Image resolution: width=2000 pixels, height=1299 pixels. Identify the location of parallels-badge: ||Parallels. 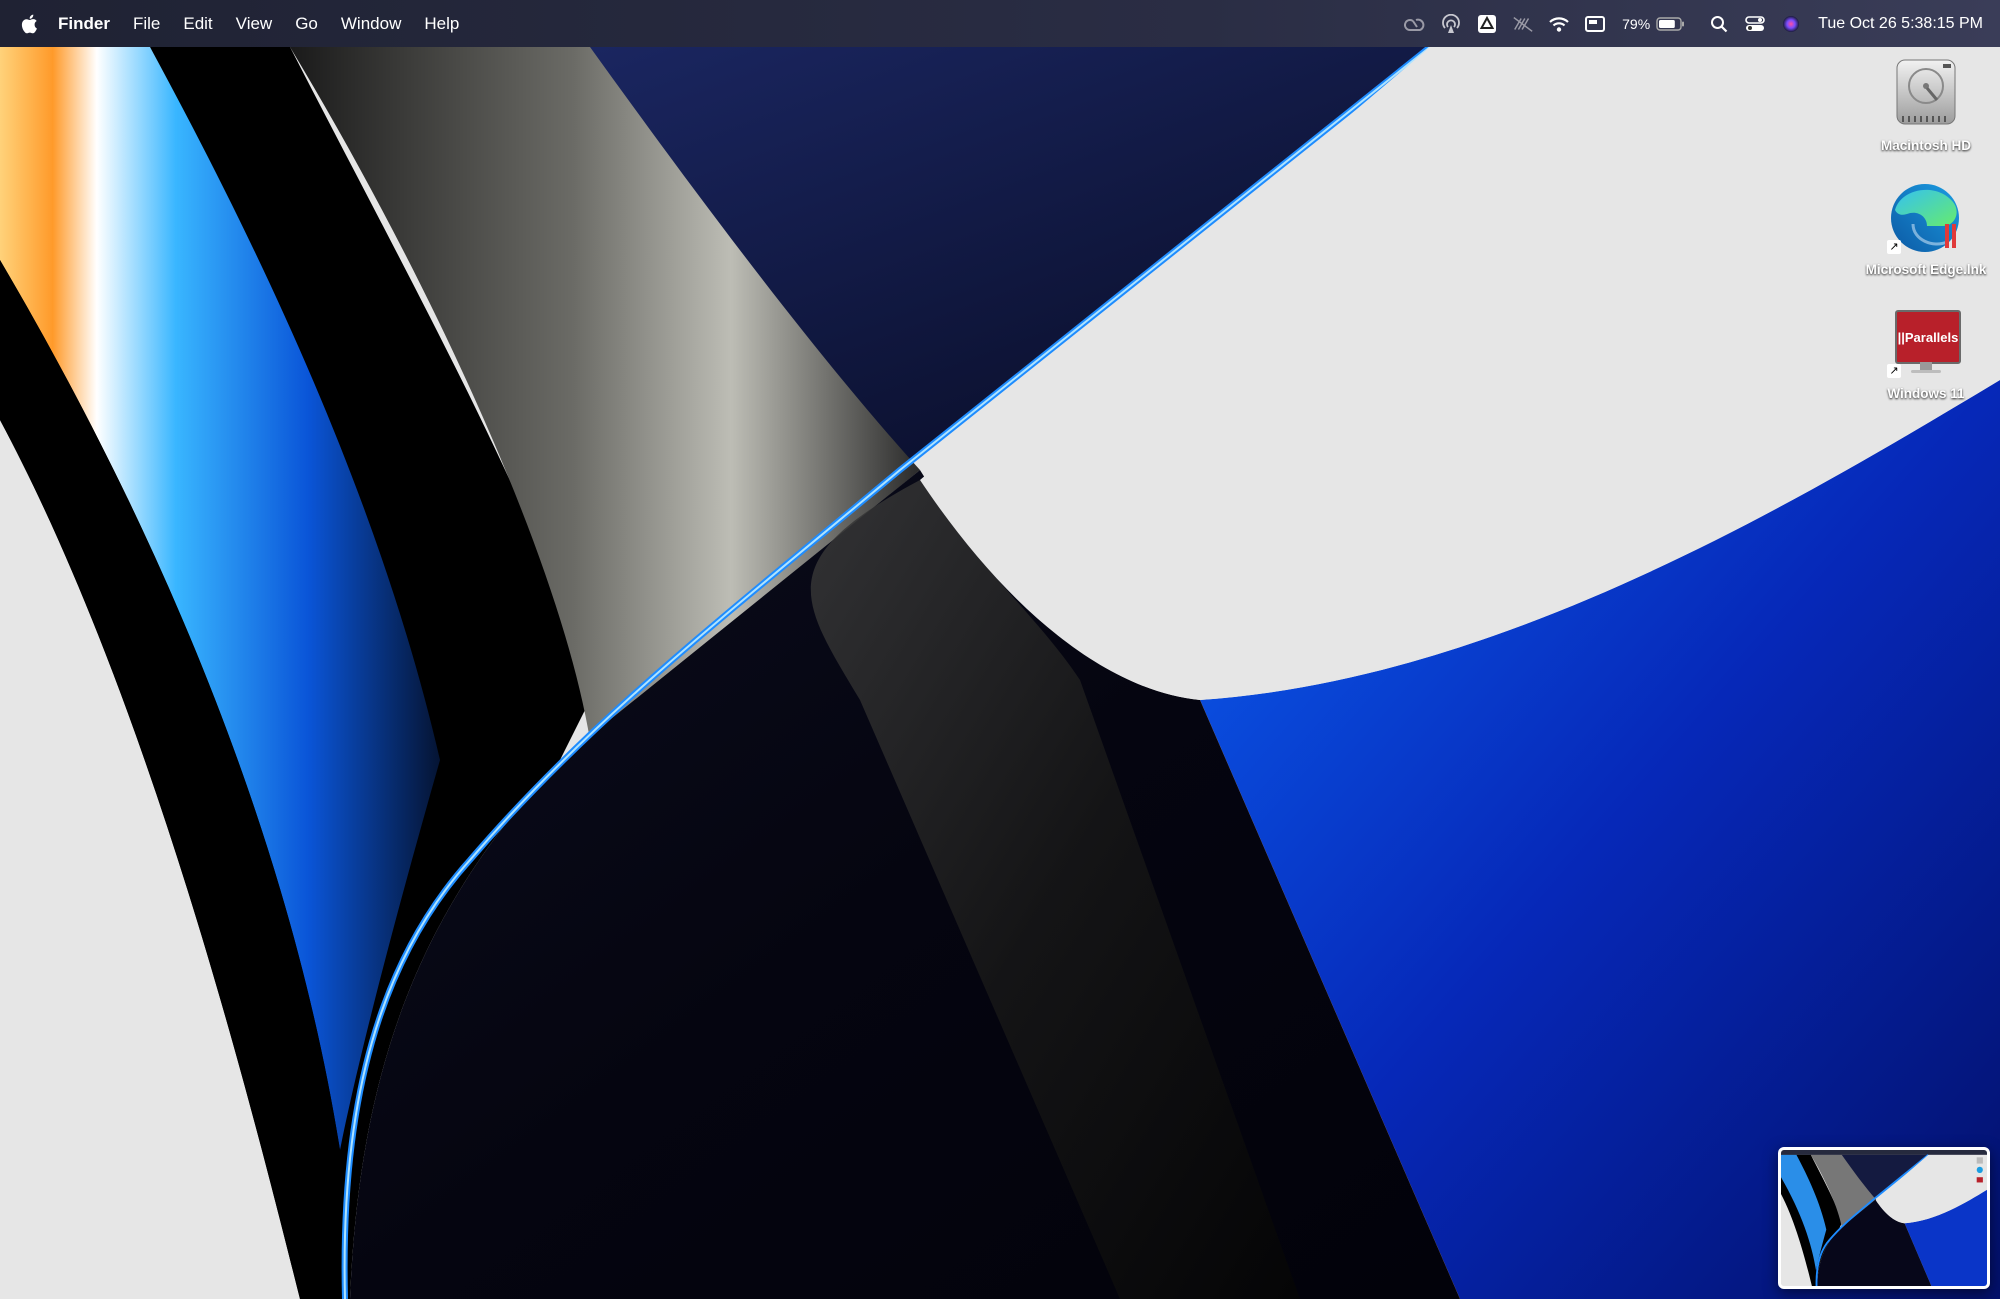
(1928, 337).